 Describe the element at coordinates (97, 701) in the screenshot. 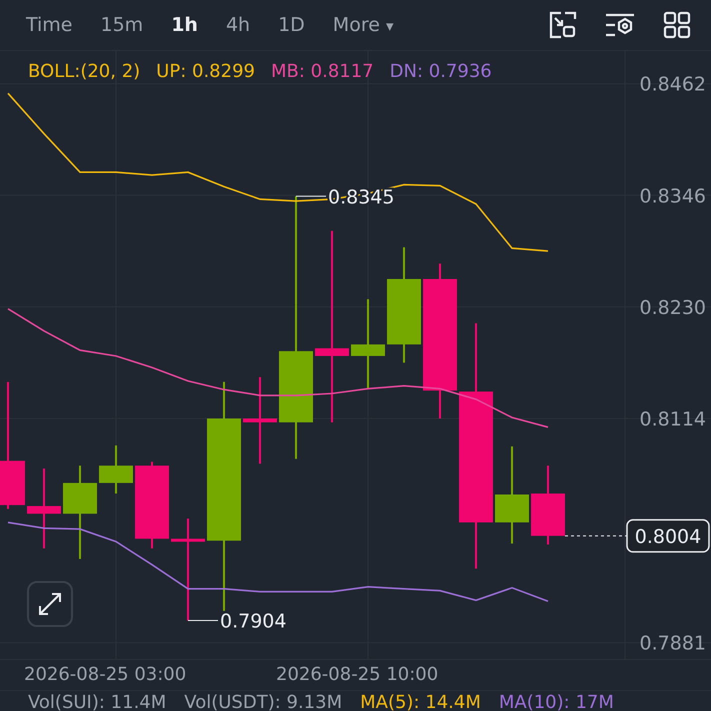

I see `volume-legend: Vol(SUI): 11.4M` at that location.